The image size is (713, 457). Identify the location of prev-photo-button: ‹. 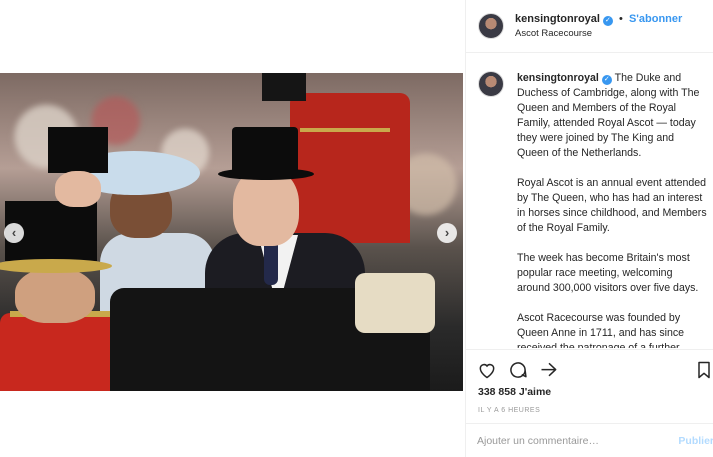
(14, 233).